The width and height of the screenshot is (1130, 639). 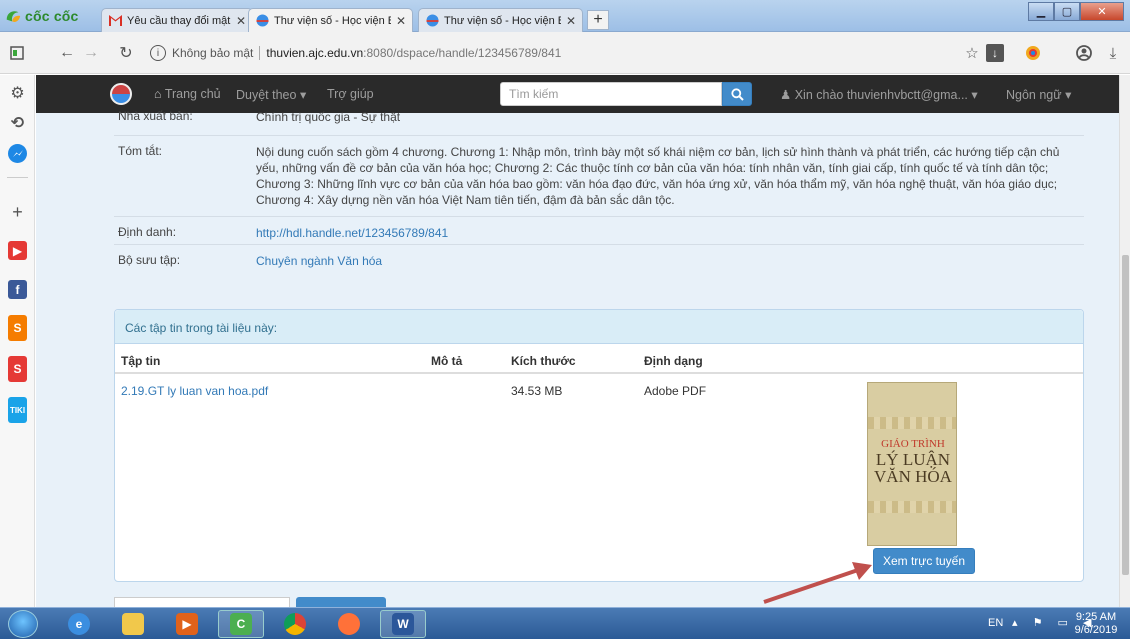 I want to click on bottom-buttons, so click(x=314, y=602).